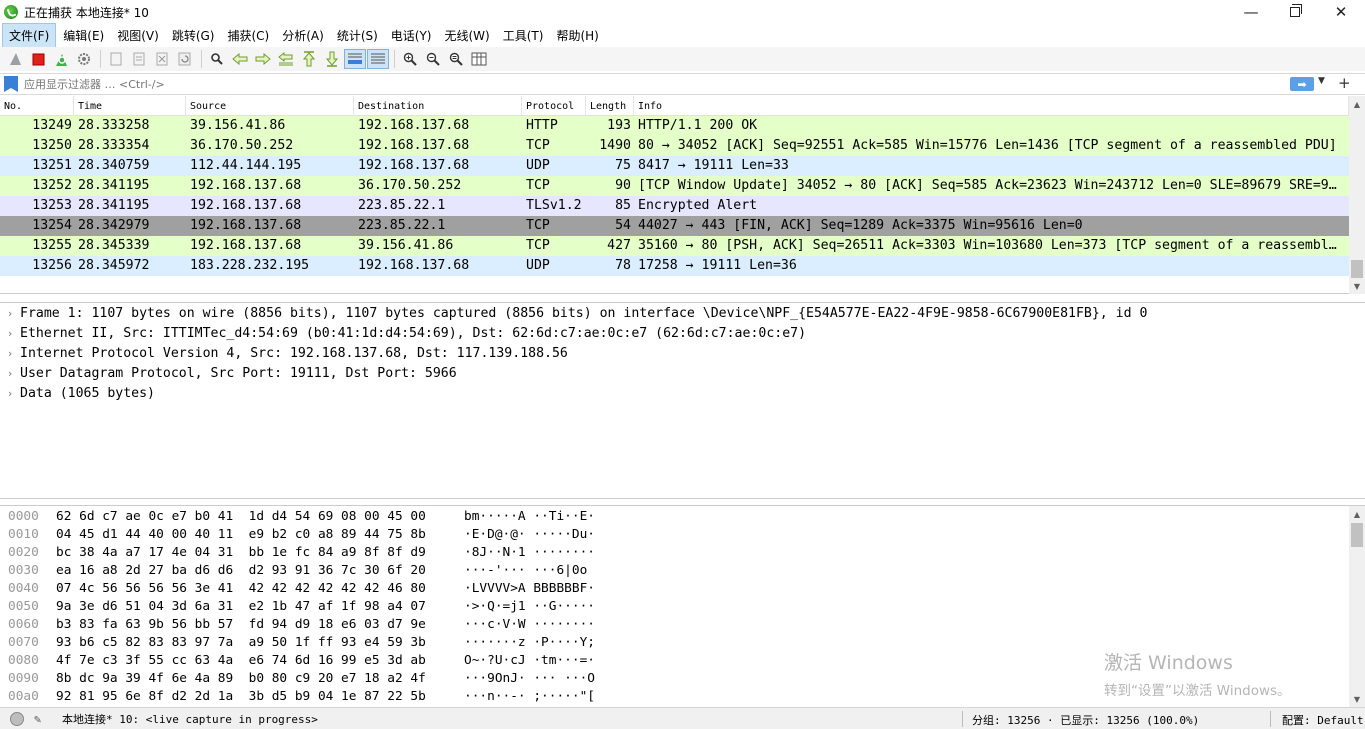 The width and height of the screenshot is (1365, 729). What do you see at coordinates (991, 106) in the screenshot?
I see `column-header-info: Info` at bounding box center [991, 106].